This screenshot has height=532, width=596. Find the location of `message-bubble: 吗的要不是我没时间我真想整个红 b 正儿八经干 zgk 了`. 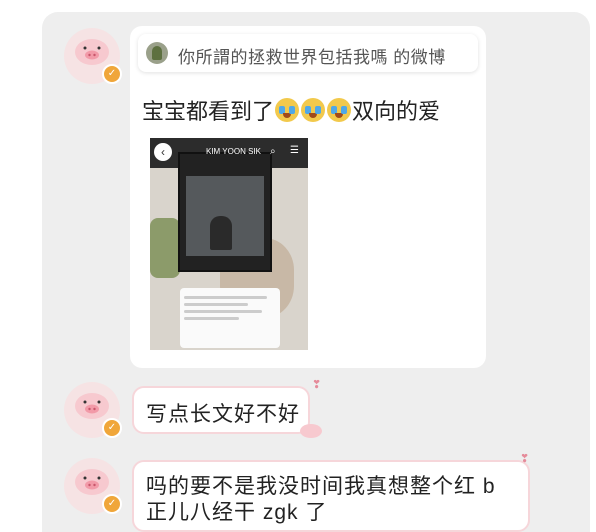

message-bubble: 吗的要不是我没时间我真想整个红 b 正儿八经干 zgk 了 is located at coordinates (331, 496).